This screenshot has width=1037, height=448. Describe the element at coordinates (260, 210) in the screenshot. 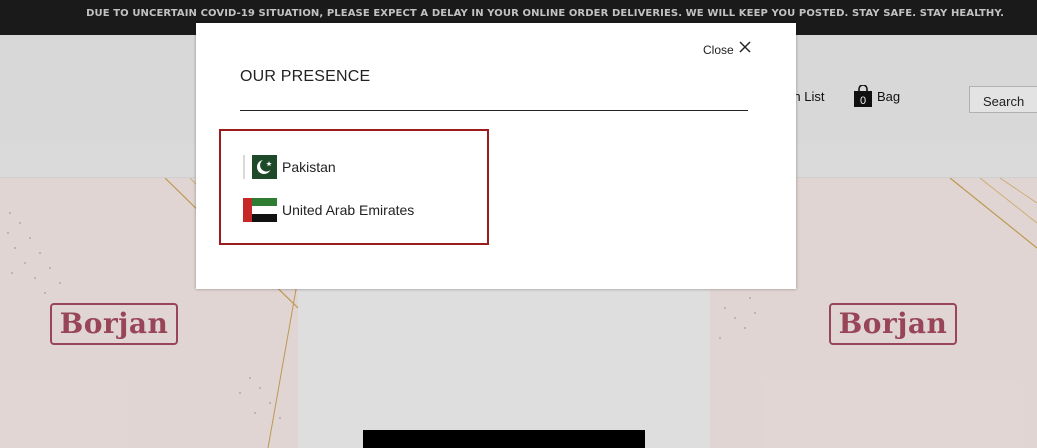

I see `uae-flag-icon` at that location.